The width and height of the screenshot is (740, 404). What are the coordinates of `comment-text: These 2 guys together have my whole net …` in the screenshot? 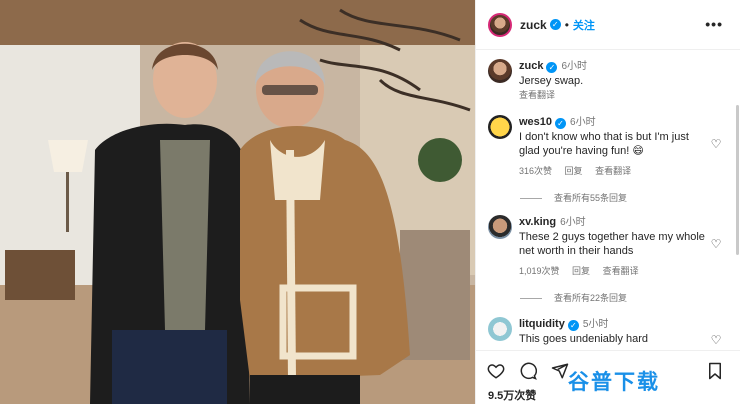 It's located at (612, 244).